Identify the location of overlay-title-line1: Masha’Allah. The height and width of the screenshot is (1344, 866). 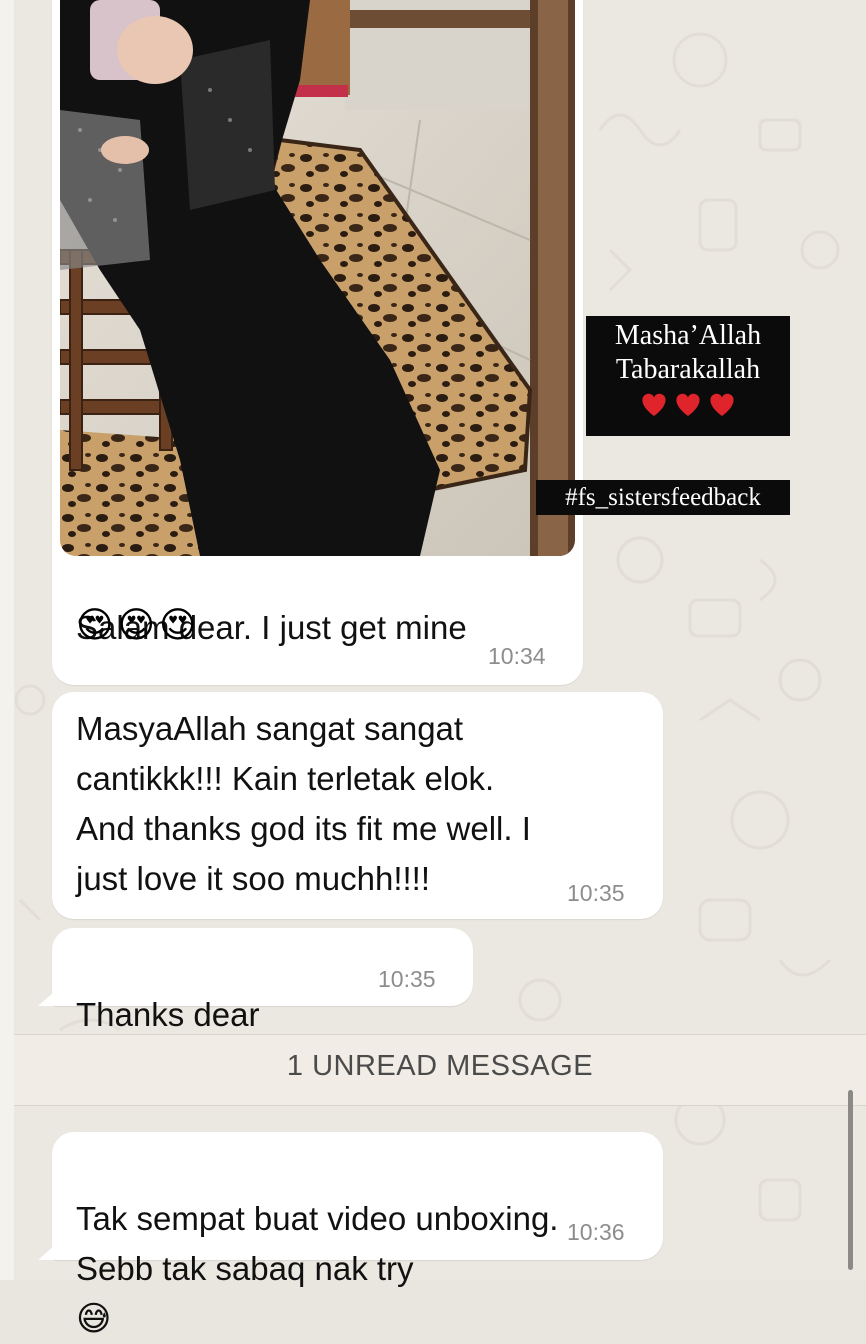
(688, 335).